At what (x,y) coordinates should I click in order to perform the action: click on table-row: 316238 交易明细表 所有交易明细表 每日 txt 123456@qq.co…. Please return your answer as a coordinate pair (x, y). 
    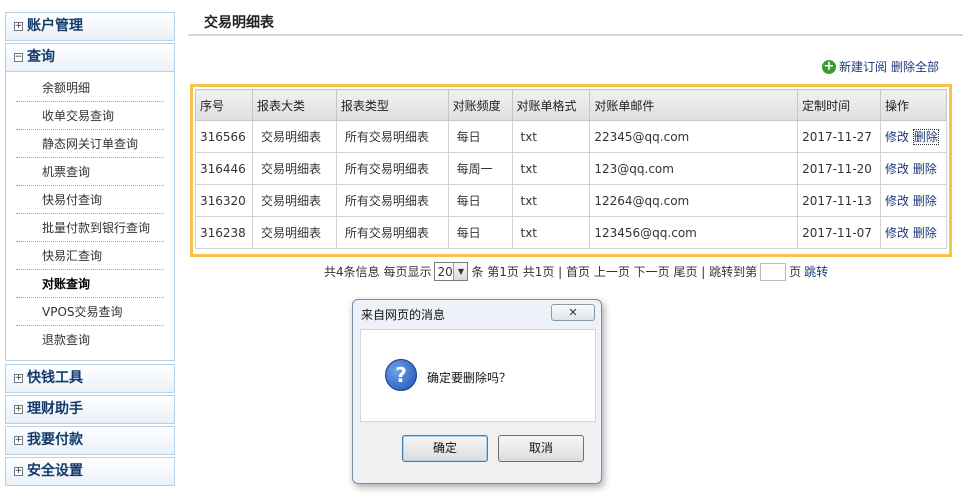
    Looking at the image, I should click on (571, 232).